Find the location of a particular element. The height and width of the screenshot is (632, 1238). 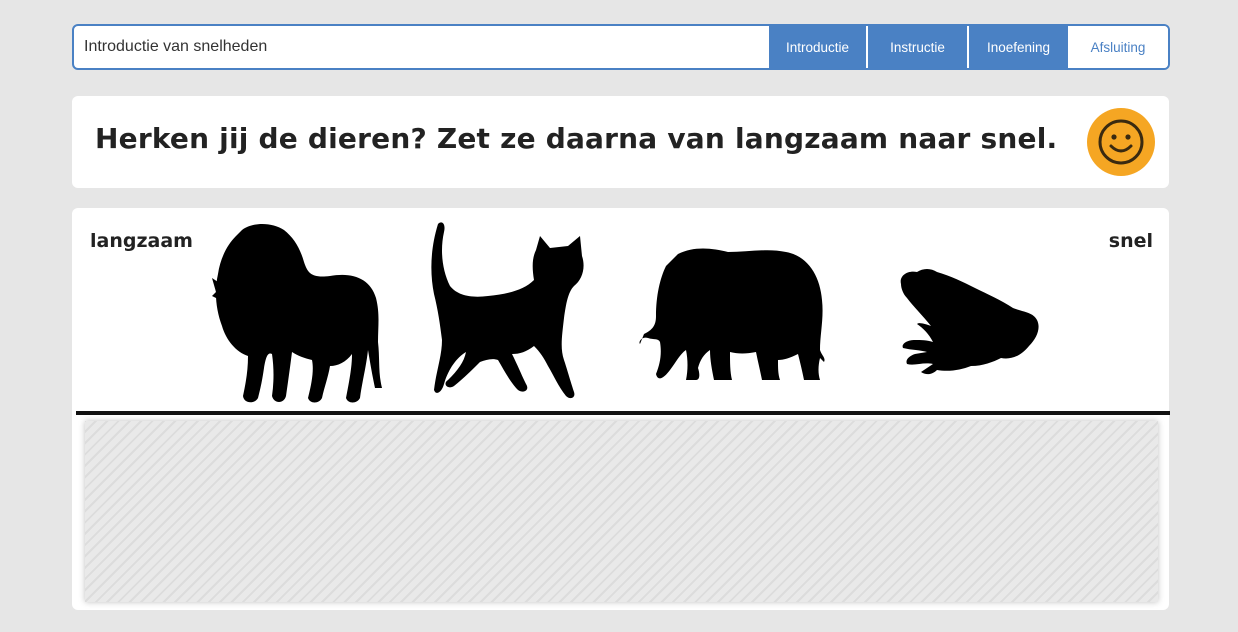

cat-icon is located at coordinates (507, 310).